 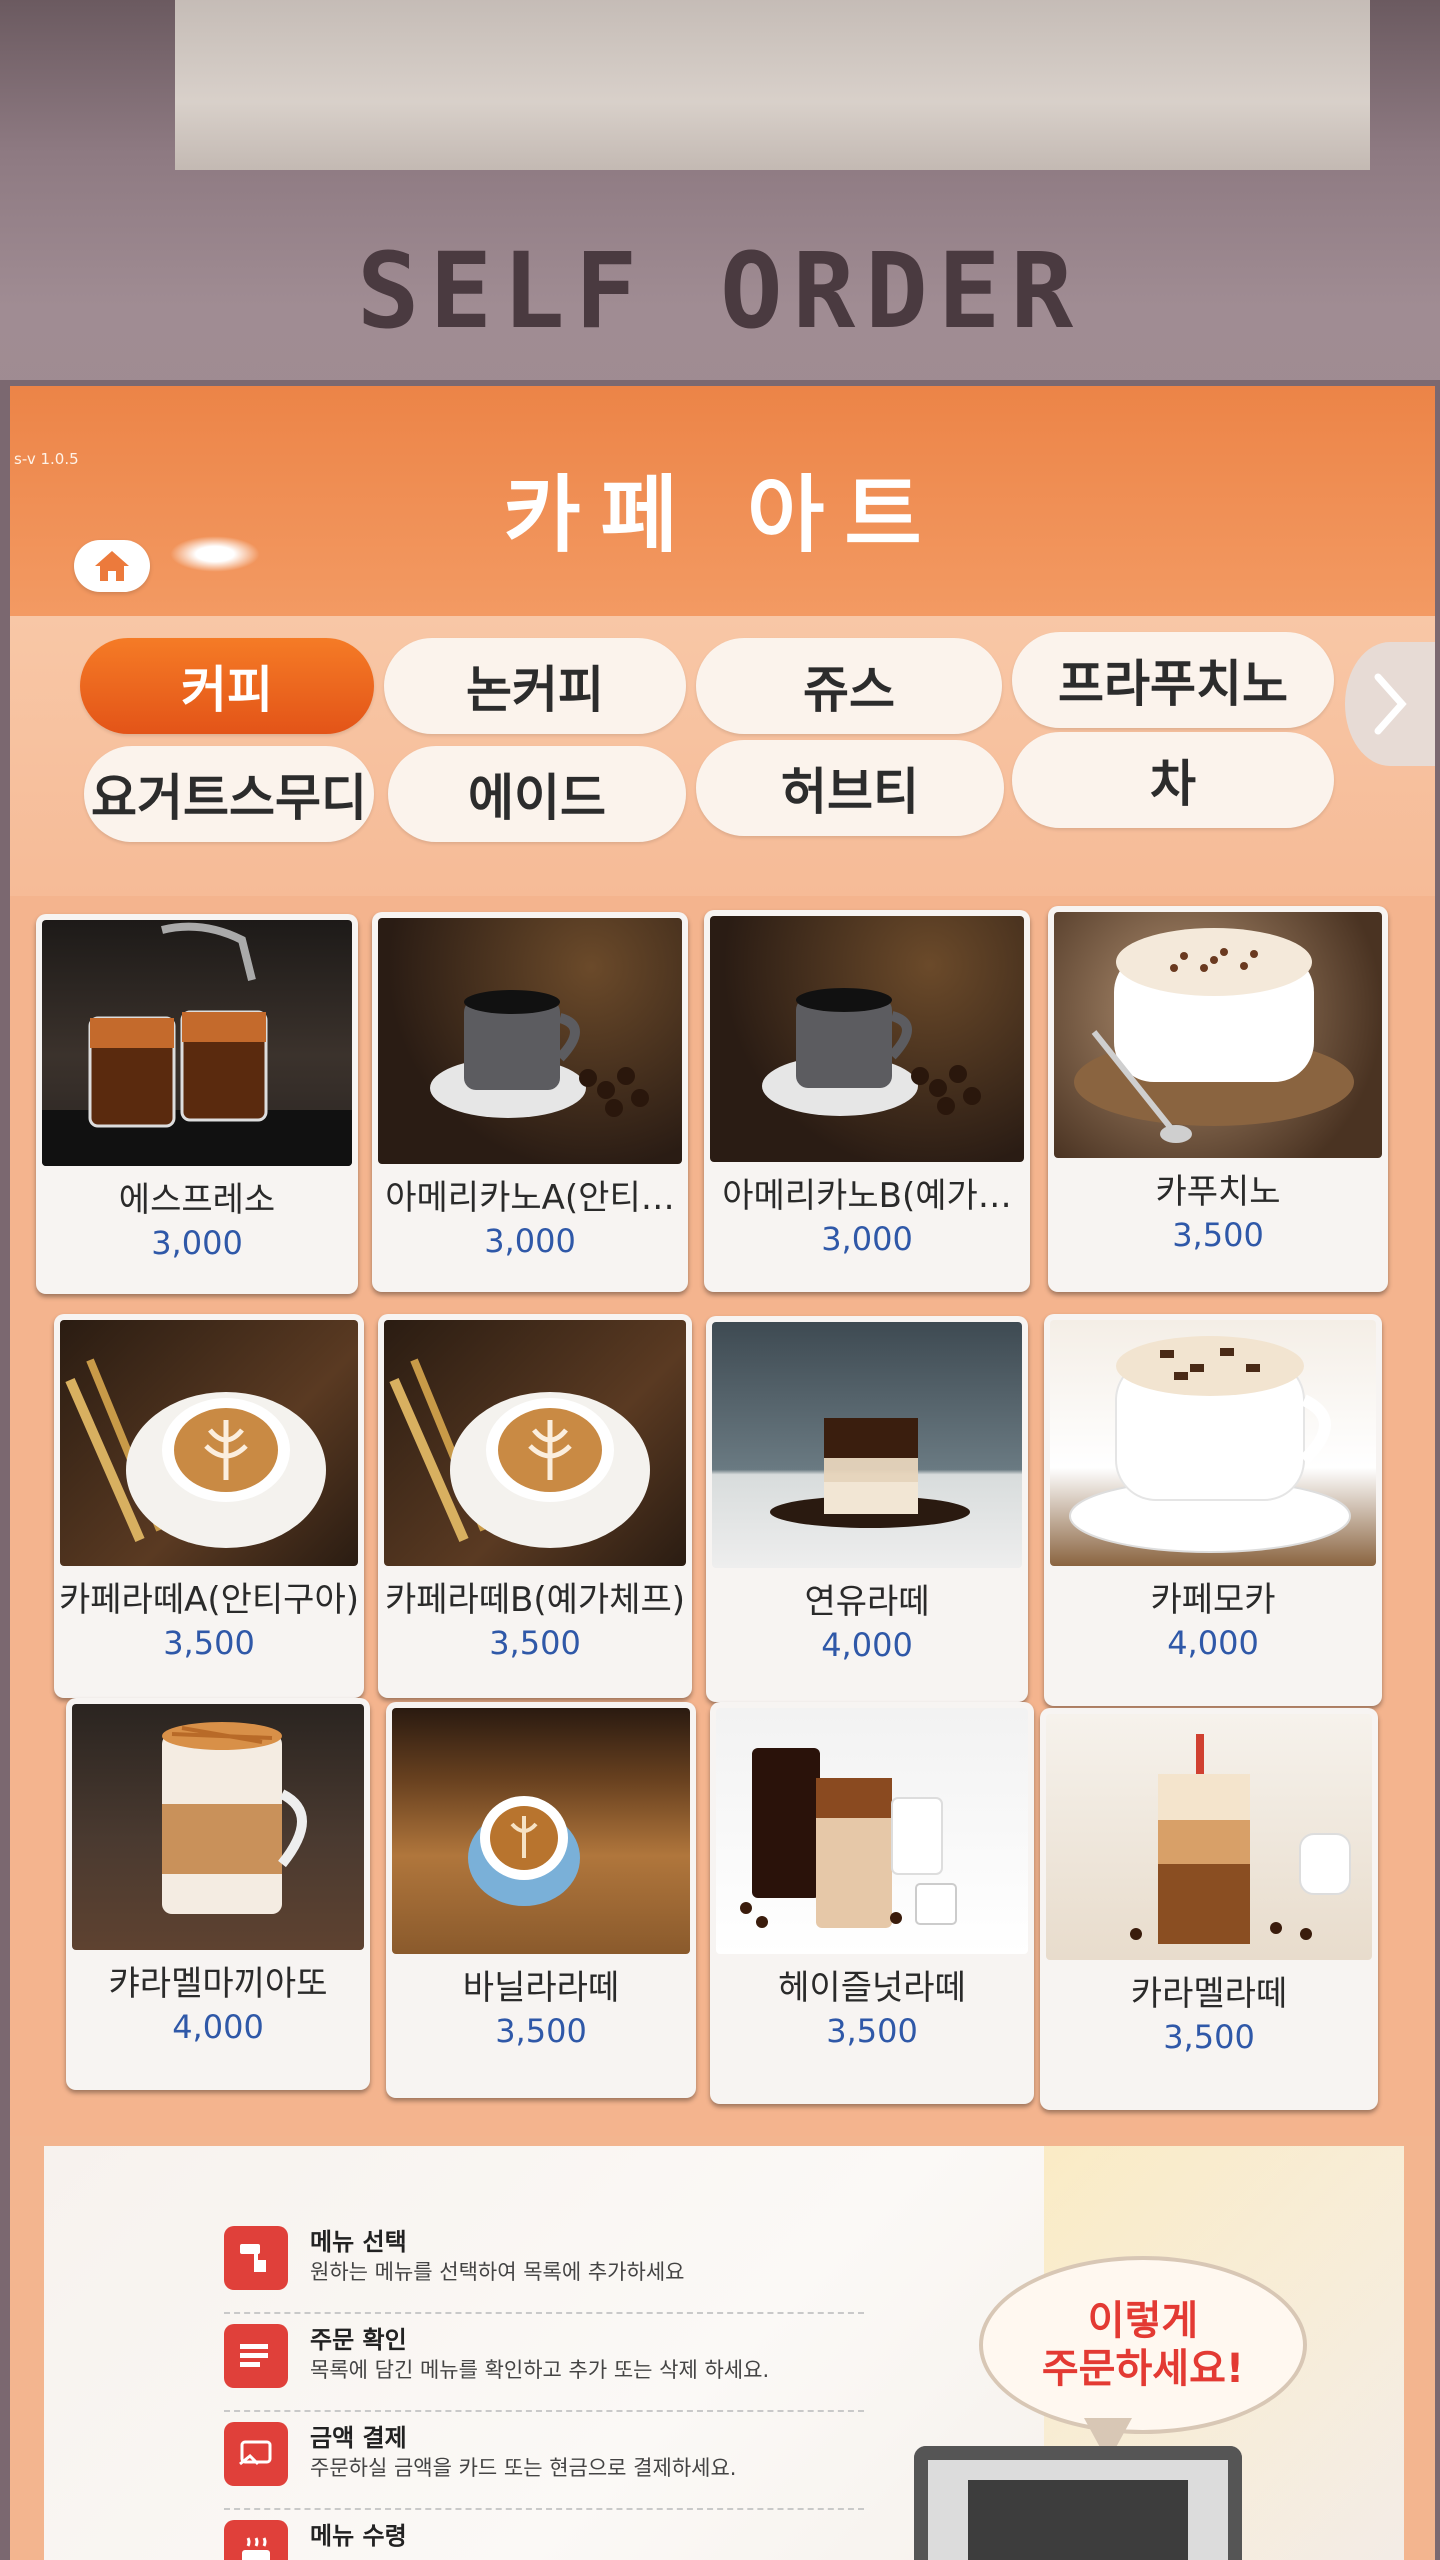 I want to click on home-icon, so click(x=112, y=566).